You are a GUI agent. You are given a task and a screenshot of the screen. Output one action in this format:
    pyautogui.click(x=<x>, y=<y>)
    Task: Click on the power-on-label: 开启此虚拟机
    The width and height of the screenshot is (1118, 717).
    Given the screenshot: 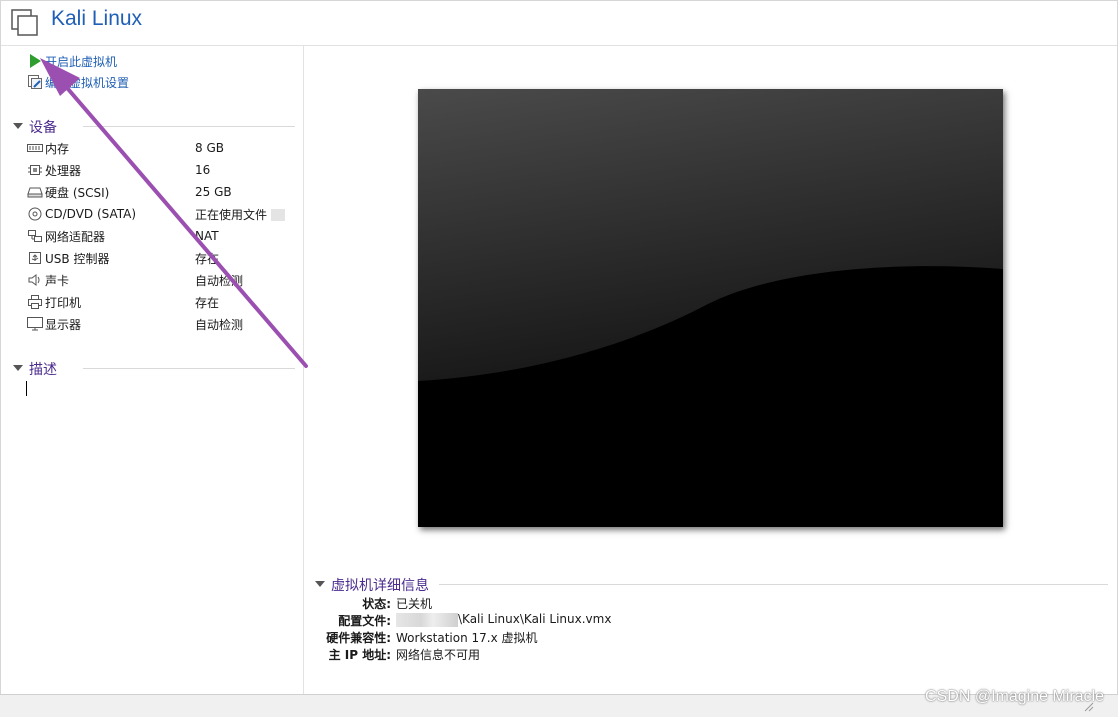 What is the action you would take?
    pyautogui.click(x=81, y=61)
    